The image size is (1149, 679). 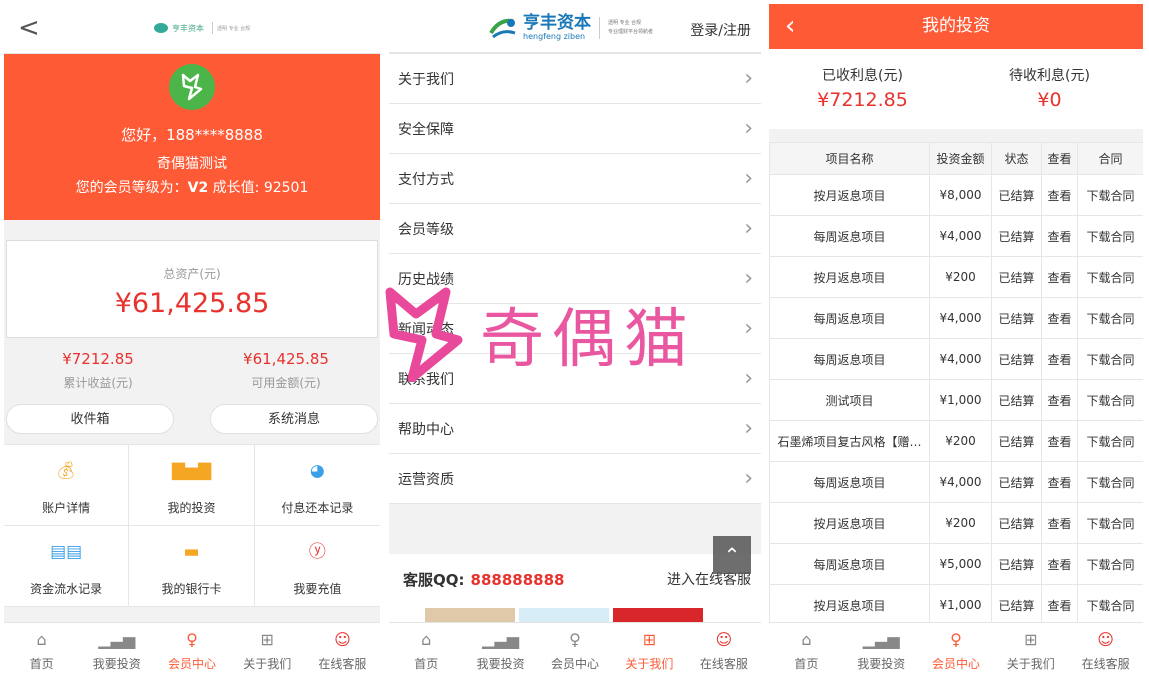 What do you see at coordinates (575, 329) in the screenshot?
I see `menu-item: 新闻动态 ›` at bounding box center [575, 329].